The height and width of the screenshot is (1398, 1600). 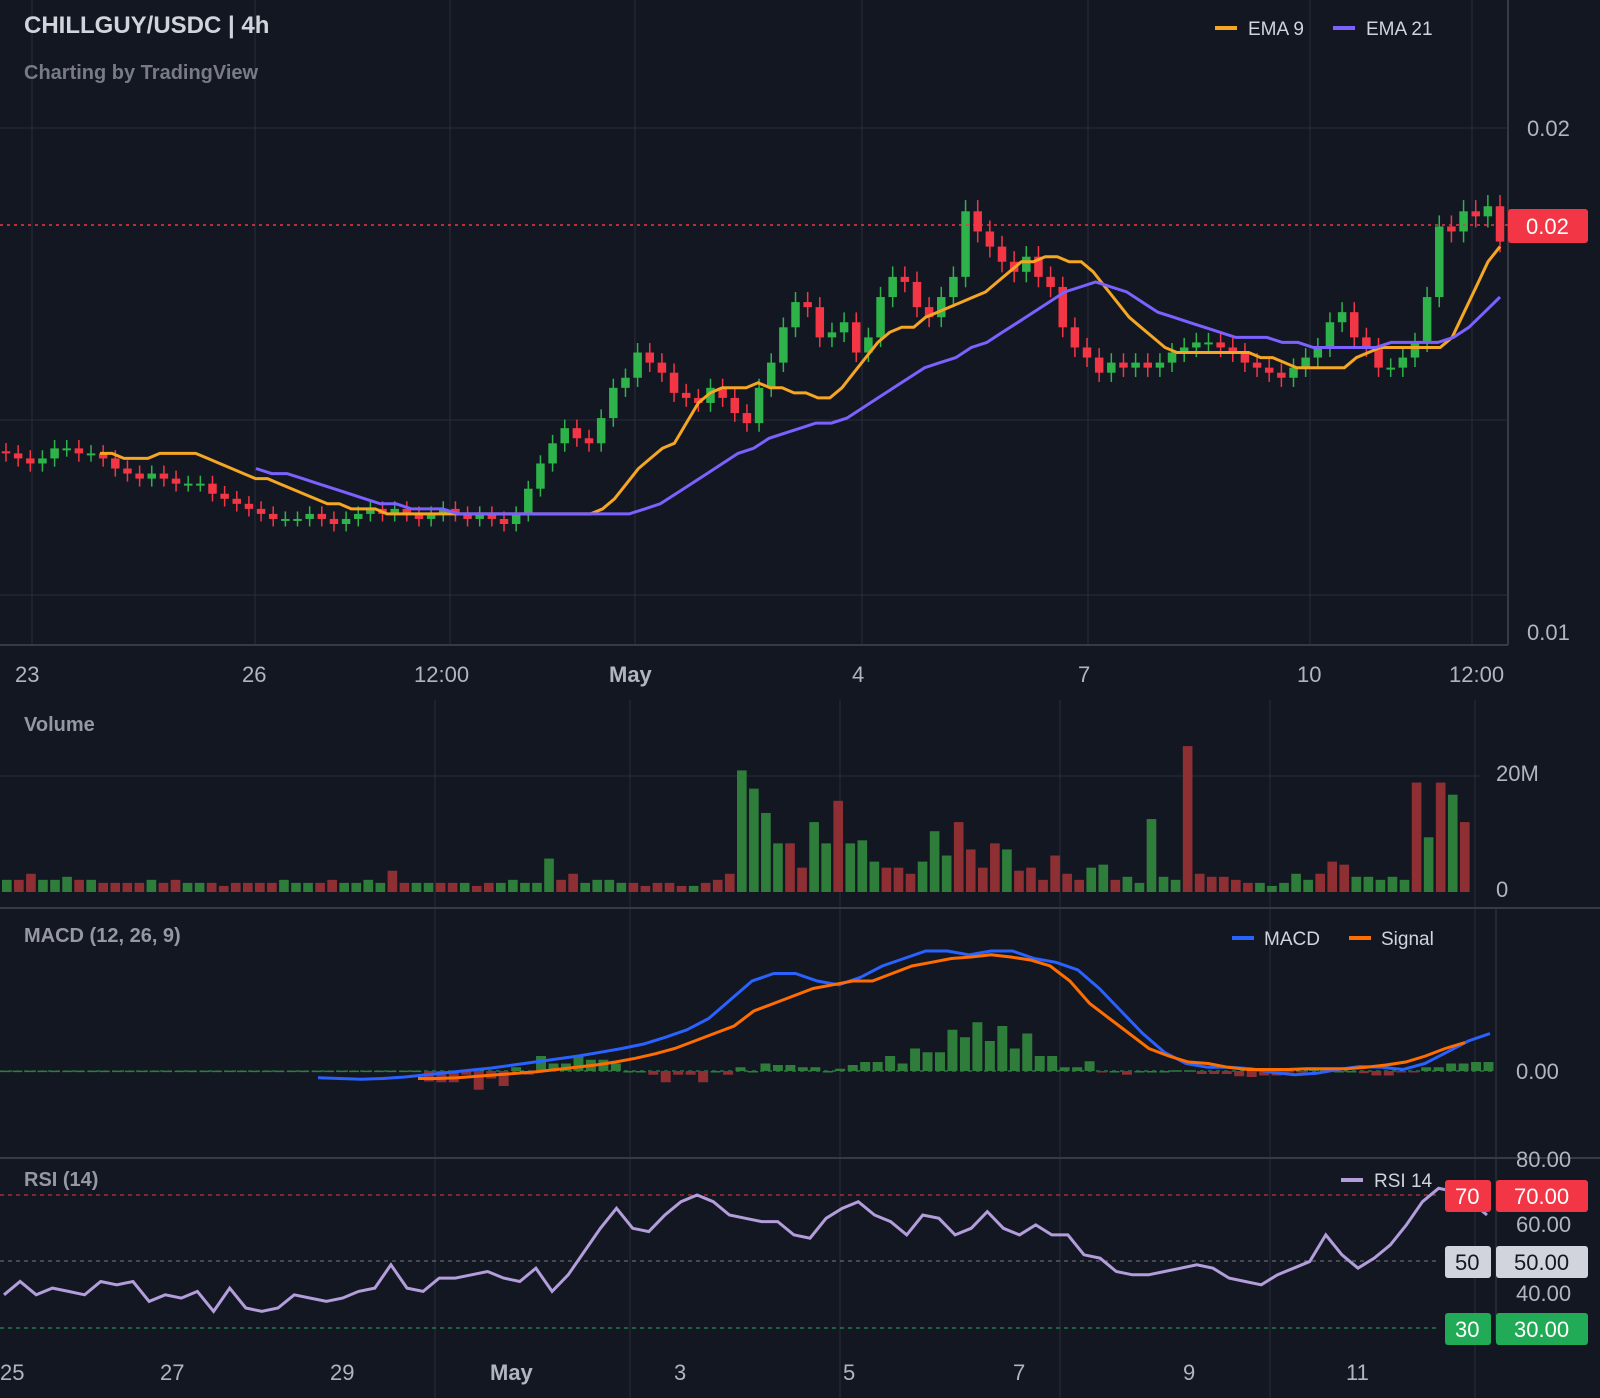 What do you see at coordinates (1467, 1262) in the screenshot?
I see `rsi-badge-50-left-label: 50` at bounding box center [1467, 1262].